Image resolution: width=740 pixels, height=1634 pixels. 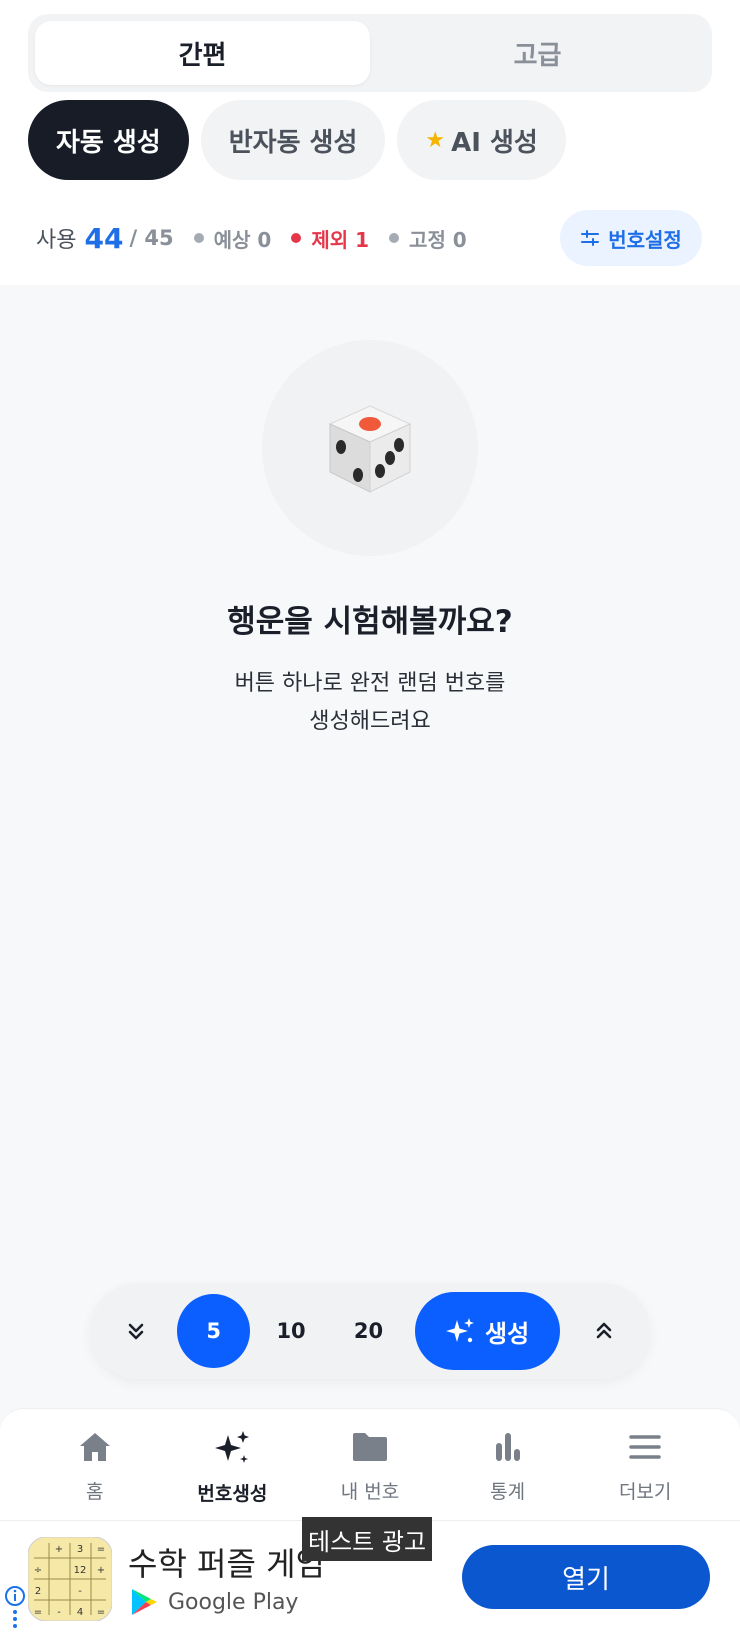 I want to click on generate-control-bar: 5 10 20 생성, so click(x=370, y=1331).